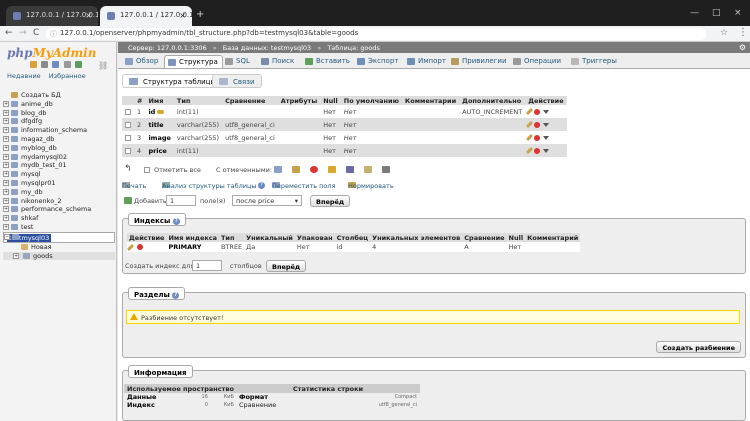  I want to click on add-columns-position-select: после price ▾, so click(267, 200).